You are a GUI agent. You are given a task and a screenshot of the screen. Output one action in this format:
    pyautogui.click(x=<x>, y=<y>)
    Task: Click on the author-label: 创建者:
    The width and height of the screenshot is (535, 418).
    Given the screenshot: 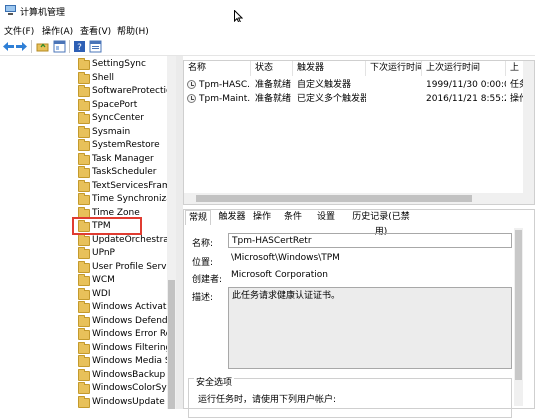 What is the action you would take?
    pyautogui.click(x=207, y=280)
    